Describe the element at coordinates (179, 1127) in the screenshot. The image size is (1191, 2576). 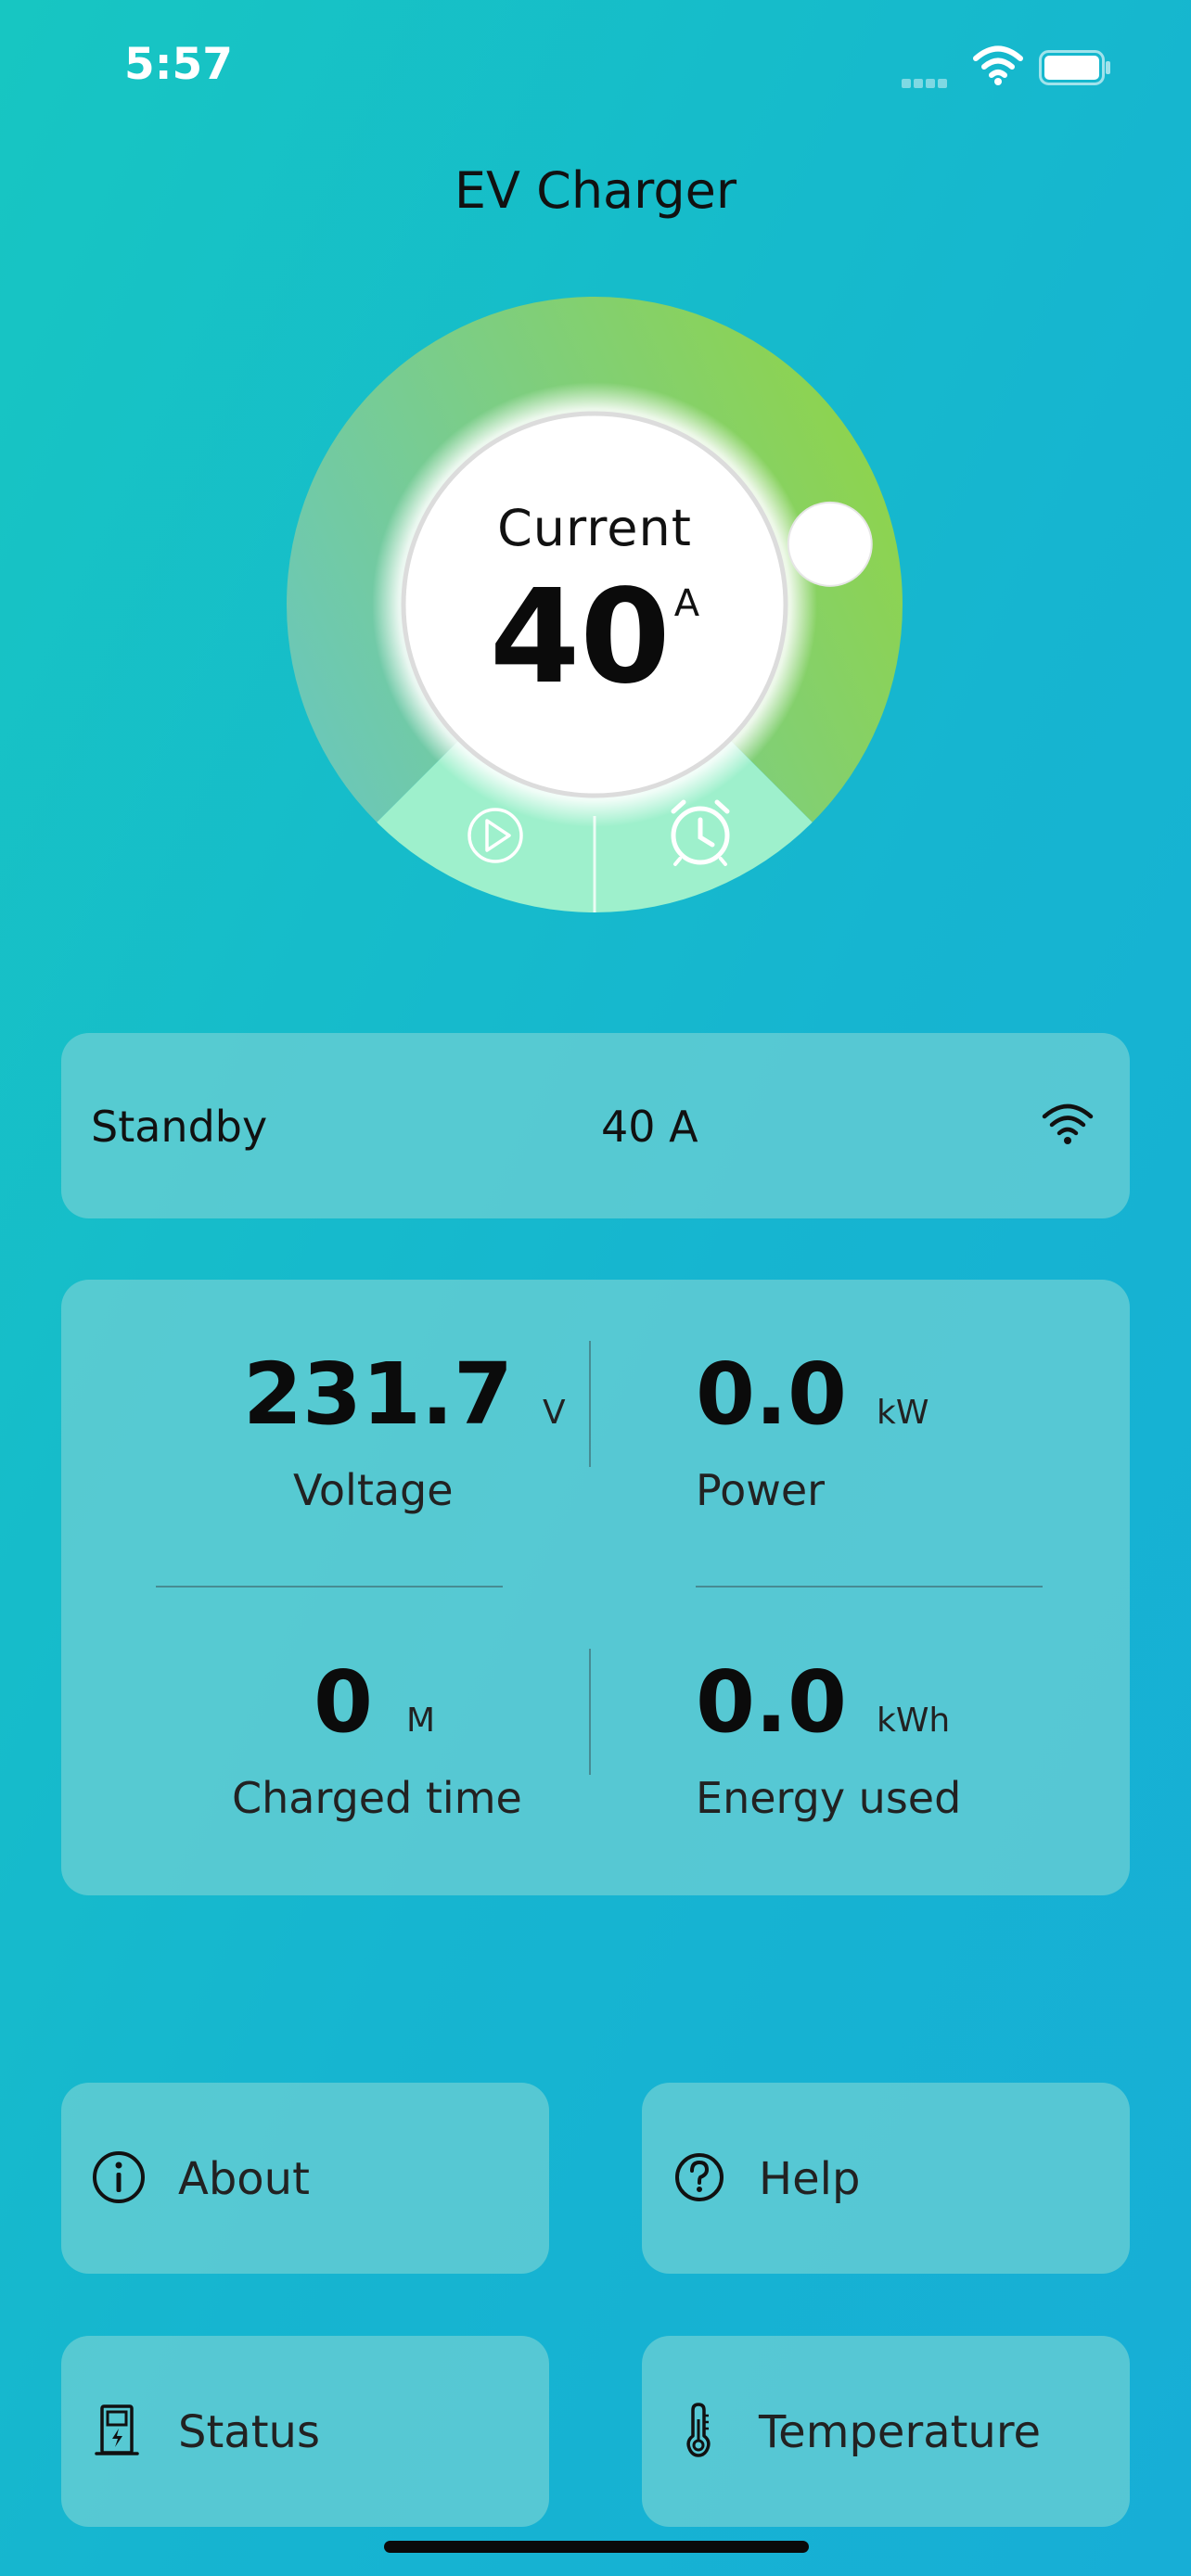
I see `charger-status-text: Standby` at that location.